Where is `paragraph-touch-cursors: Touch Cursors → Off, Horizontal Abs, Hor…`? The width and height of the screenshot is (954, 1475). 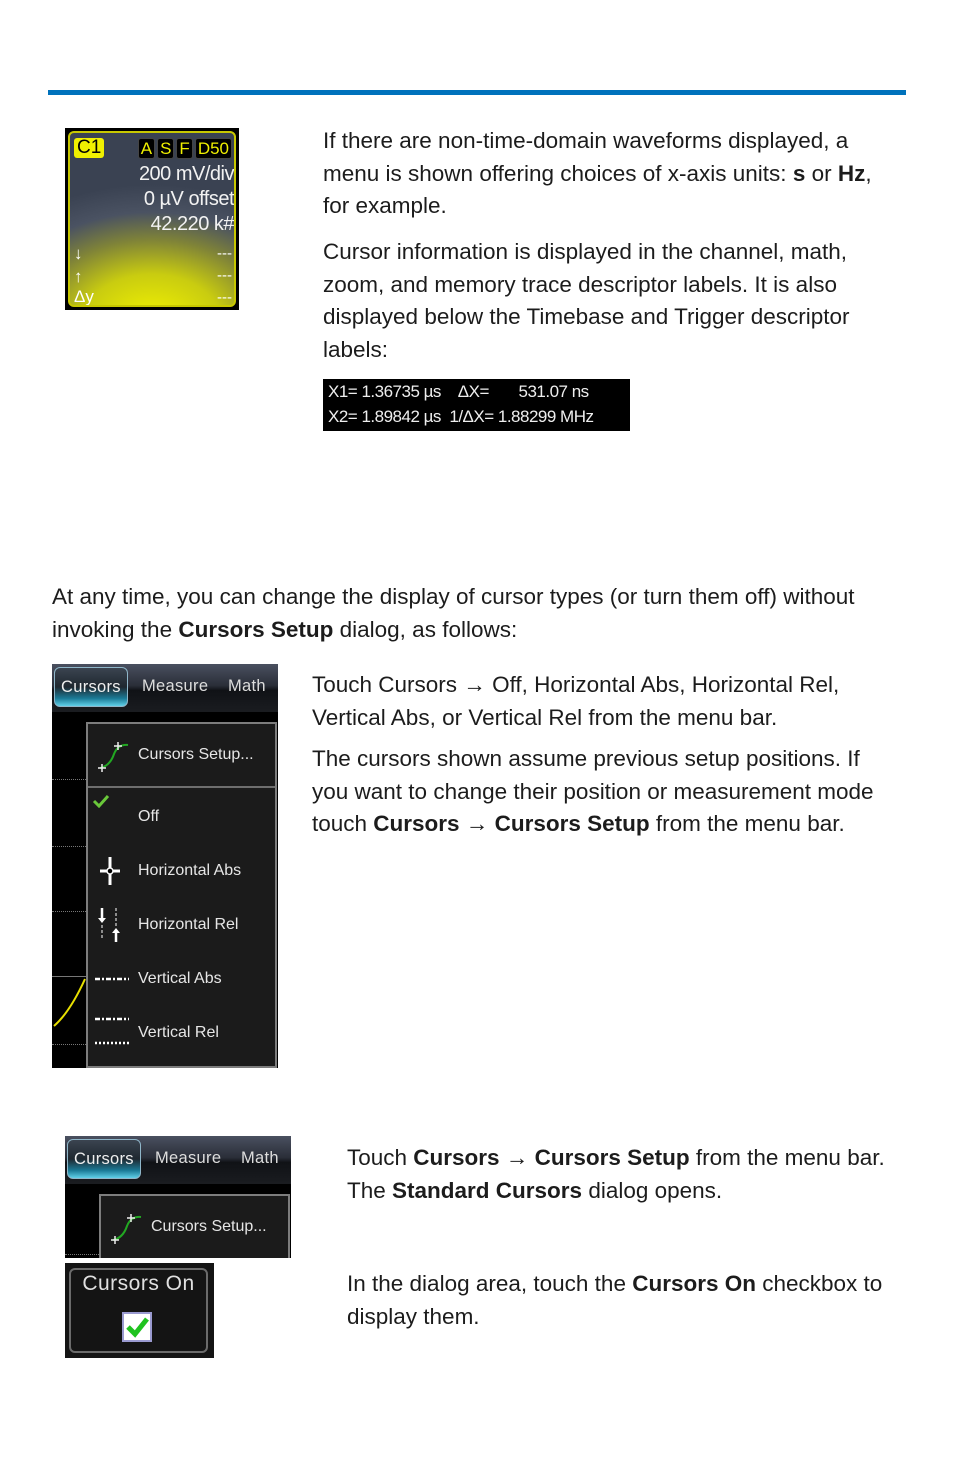 paragraph-touch-cursors: Touch Cursors → Off, Horizontal Abs, Hor… is located at coordinates (576, 701).